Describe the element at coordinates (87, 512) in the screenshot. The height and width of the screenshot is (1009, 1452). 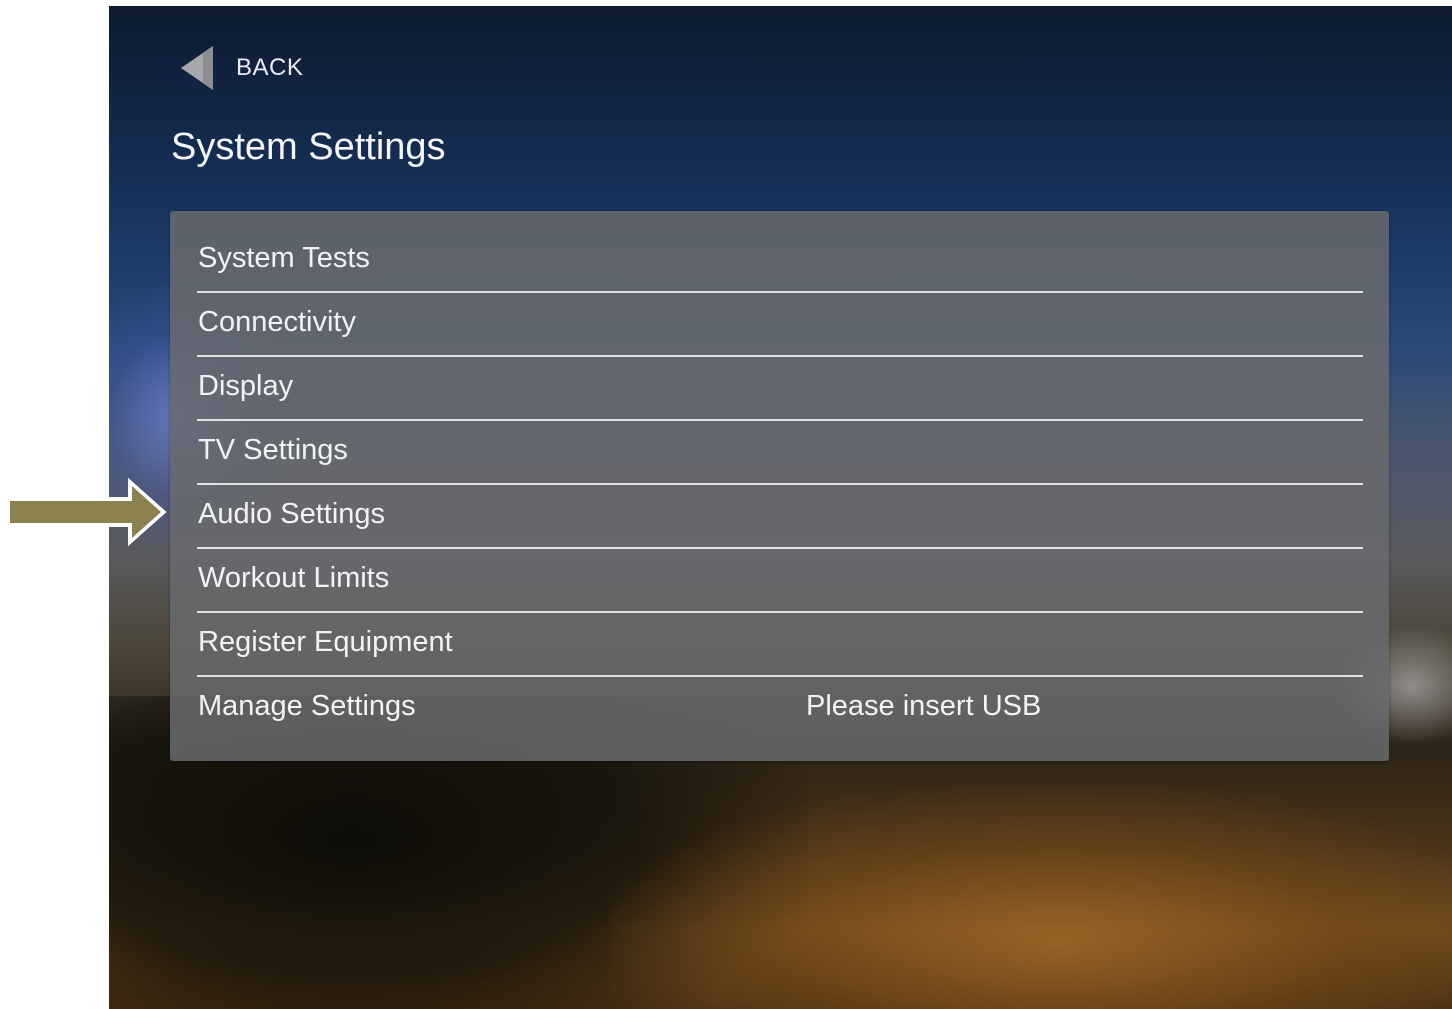
I see `right-arrow-icon` at that location.